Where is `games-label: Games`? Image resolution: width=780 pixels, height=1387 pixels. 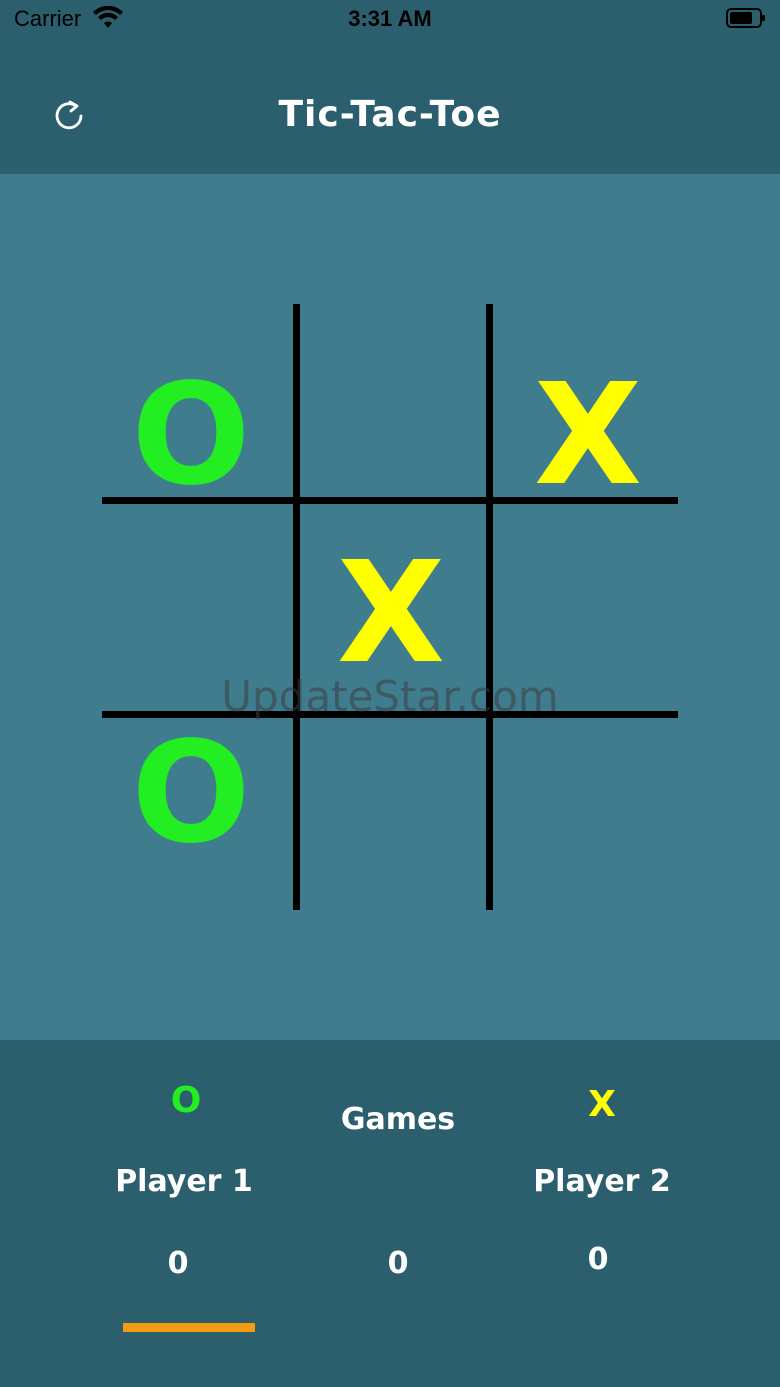 games-label: Games is located at coordinates (398, 1119).